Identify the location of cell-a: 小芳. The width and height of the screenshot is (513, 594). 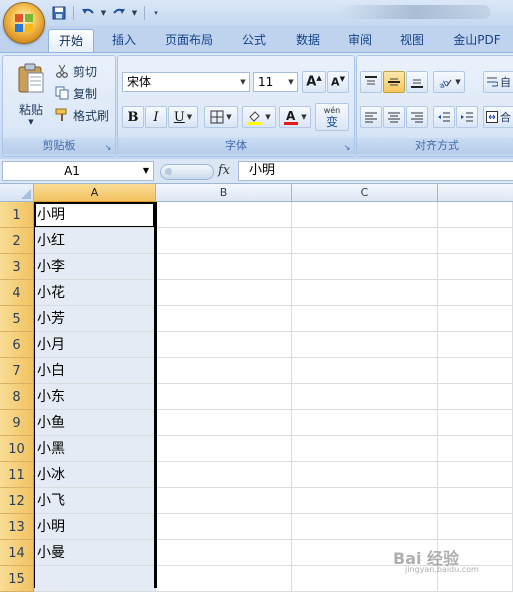
(95, 319).